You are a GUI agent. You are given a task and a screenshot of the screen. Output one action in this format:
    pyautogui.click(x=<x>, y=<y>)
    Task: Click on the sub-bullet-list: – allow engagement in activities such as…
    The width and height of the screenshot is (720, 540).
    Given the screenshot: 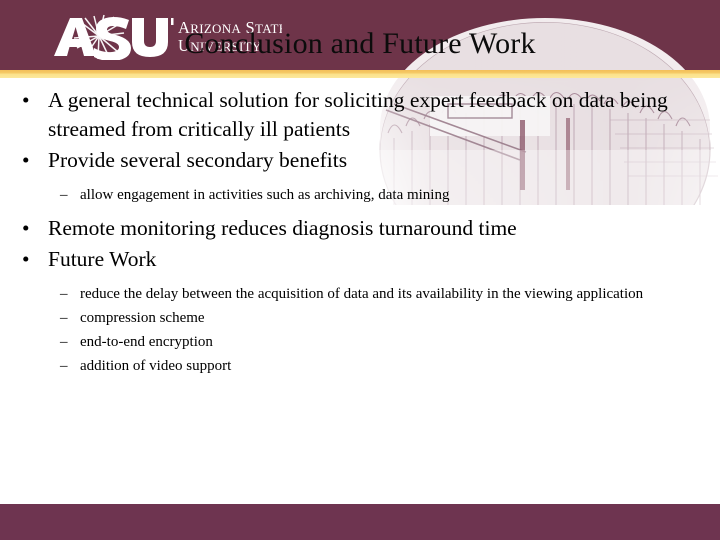 What is the action you would take?
    pyautogui.click(x=360, y=195)
    